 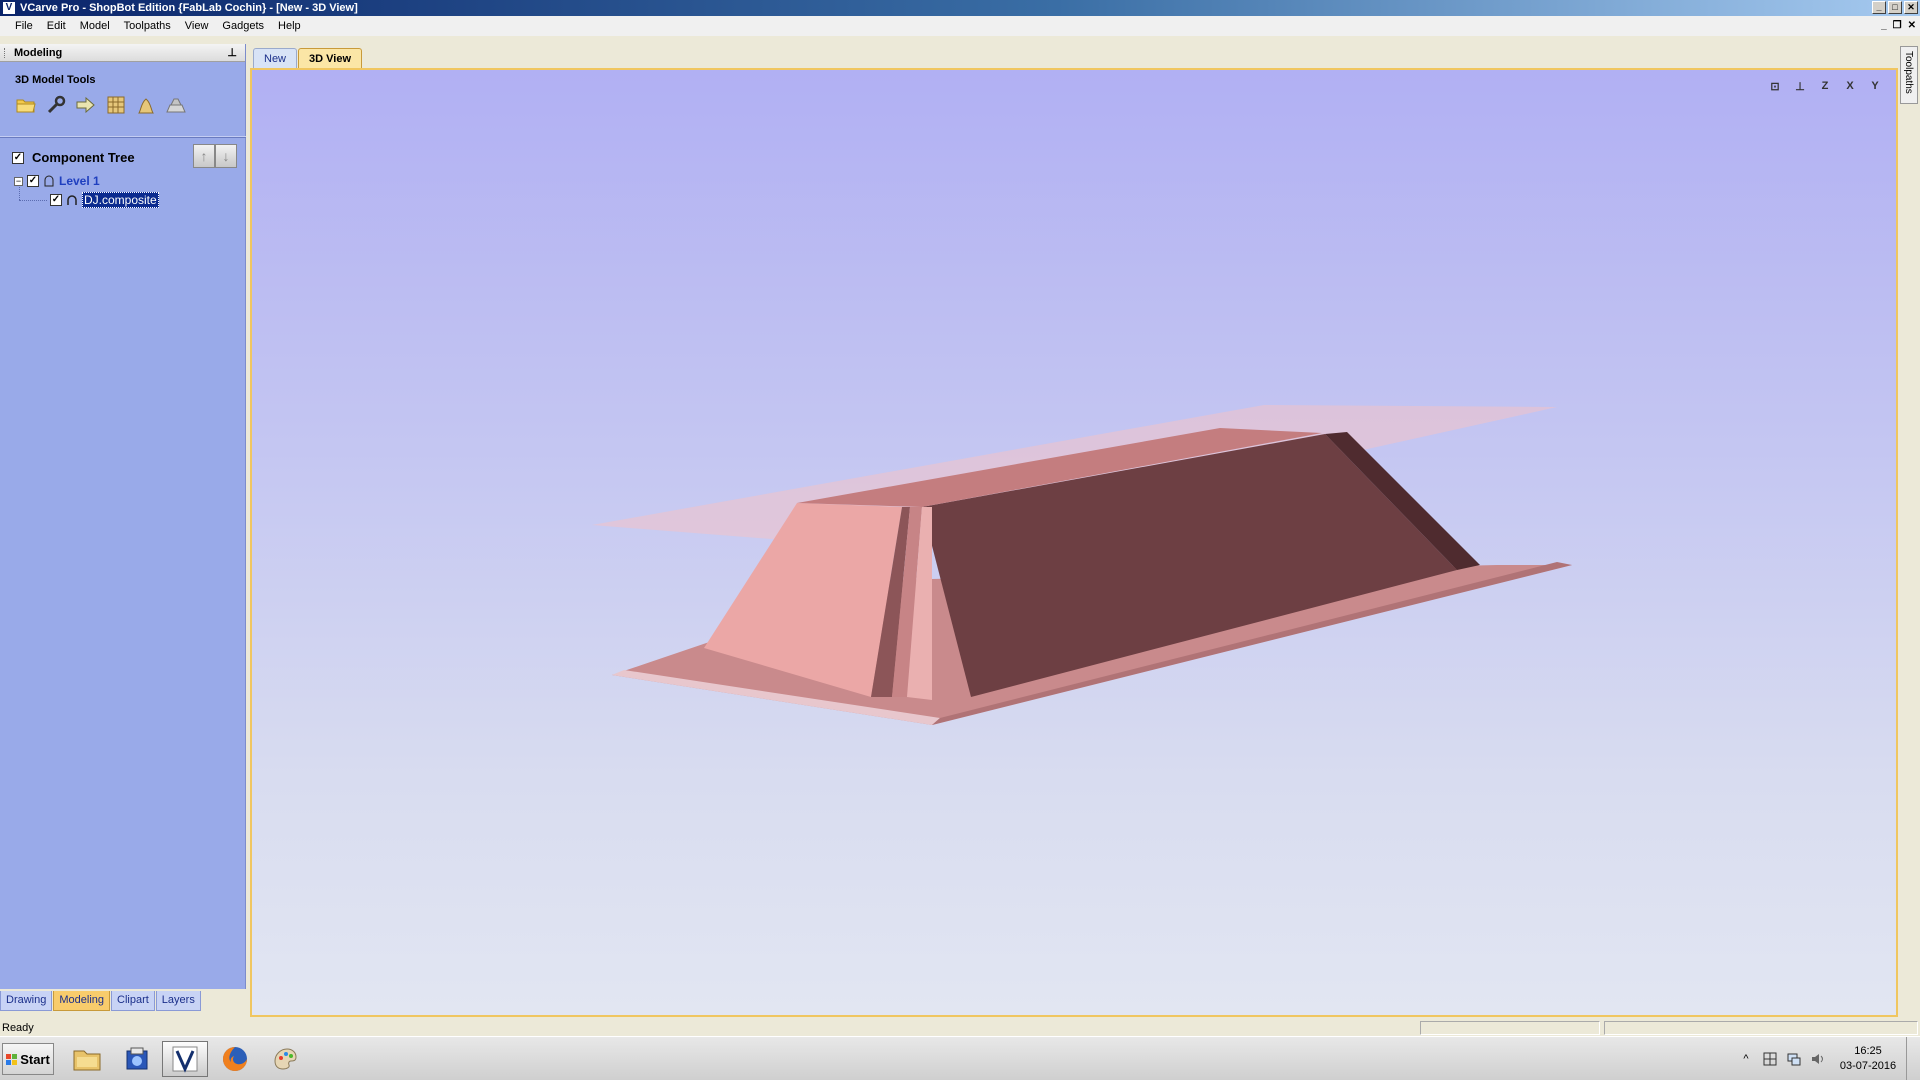 What do you see at coordinates (1770, 1059) in the screenshot?
I see `action-center-icon` at bounding box center [1770, 1059].